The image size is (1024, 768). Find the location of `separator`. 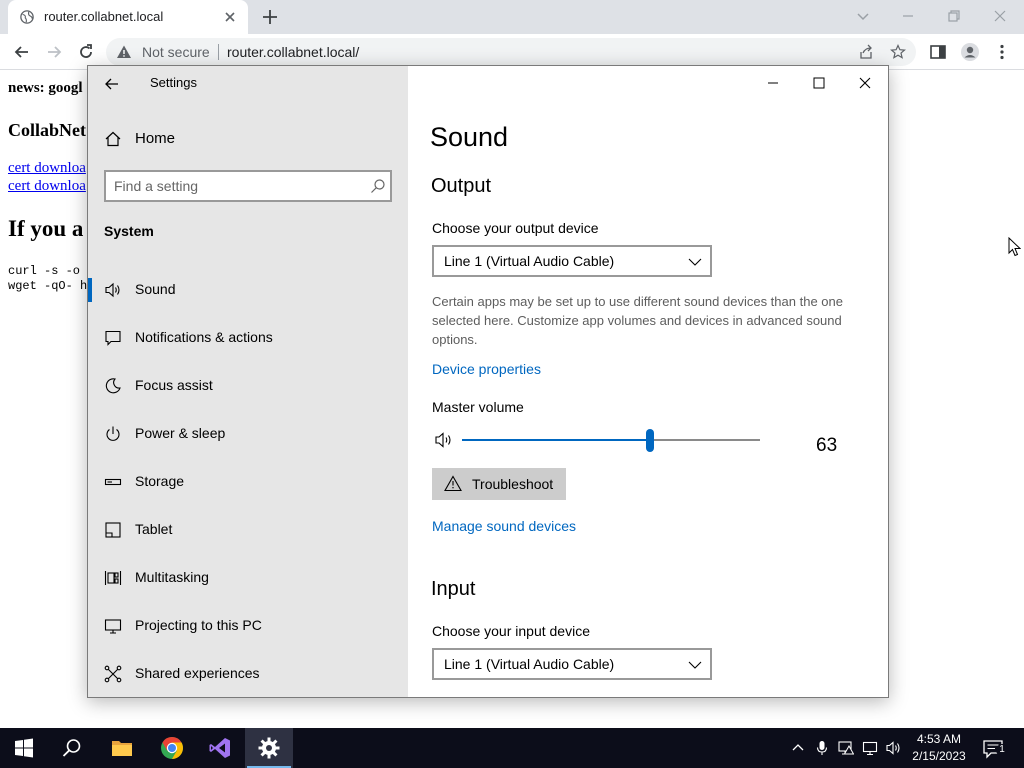

separator is located at coordinates (218, 52).